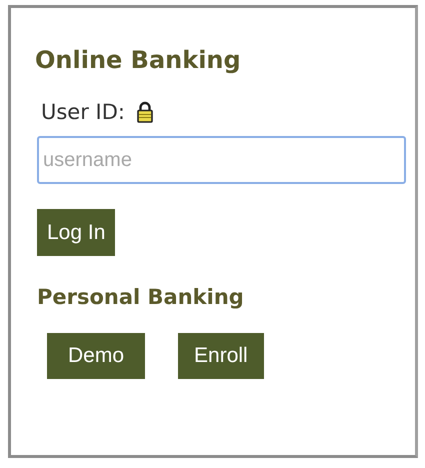  Describe the element at coordinates (96, 356) in the screenshot. I see `nav-button: Demo` at that location.